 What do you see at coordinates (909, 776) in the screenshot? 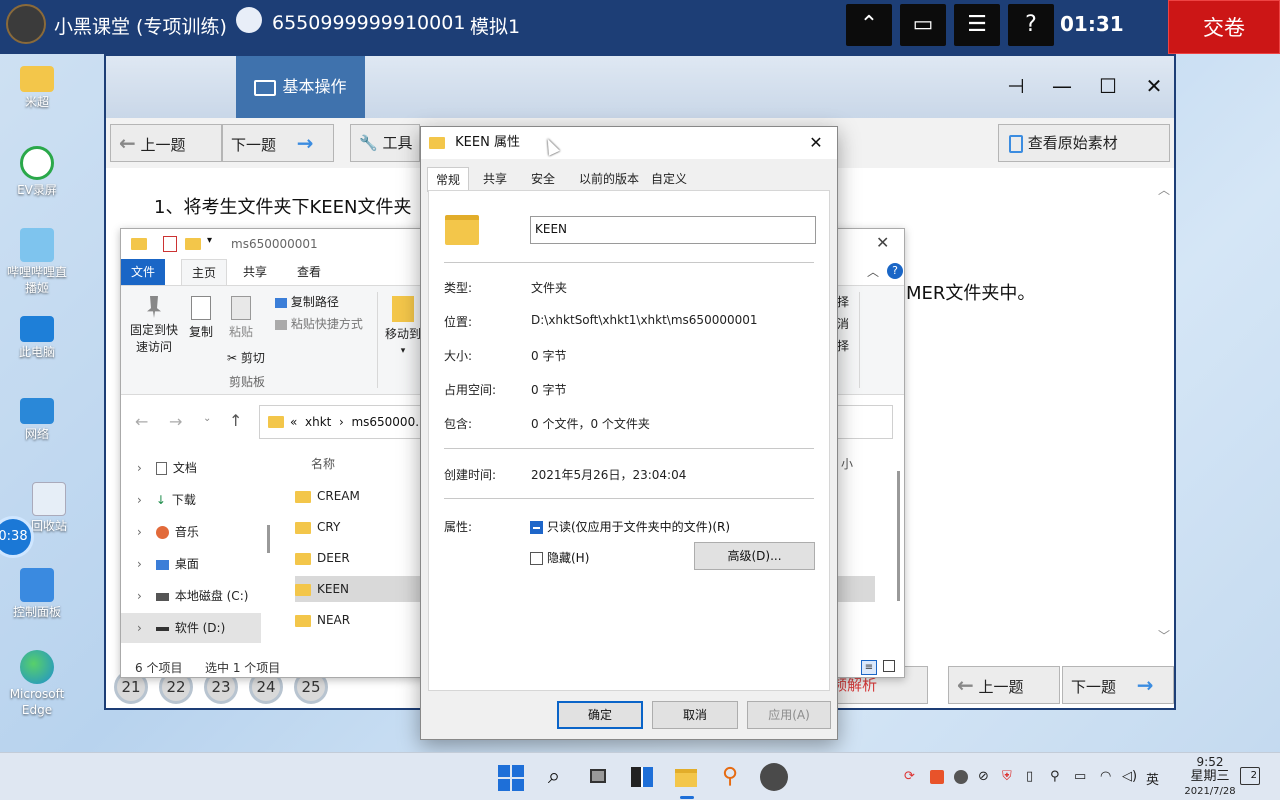
I see `tray-app-icon: ⟳` at bounding box center [909, 776].